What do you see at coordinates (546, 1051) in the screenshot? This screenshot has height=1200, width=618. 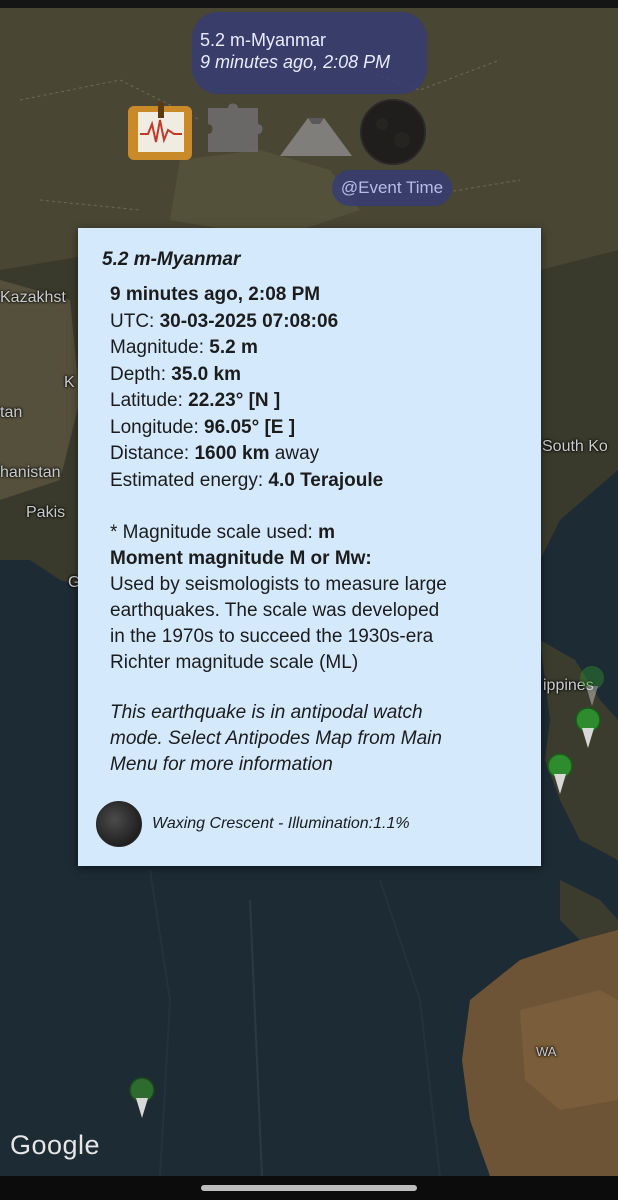 I see `map-label-wa: WA` at bounding box center [546, 1051].